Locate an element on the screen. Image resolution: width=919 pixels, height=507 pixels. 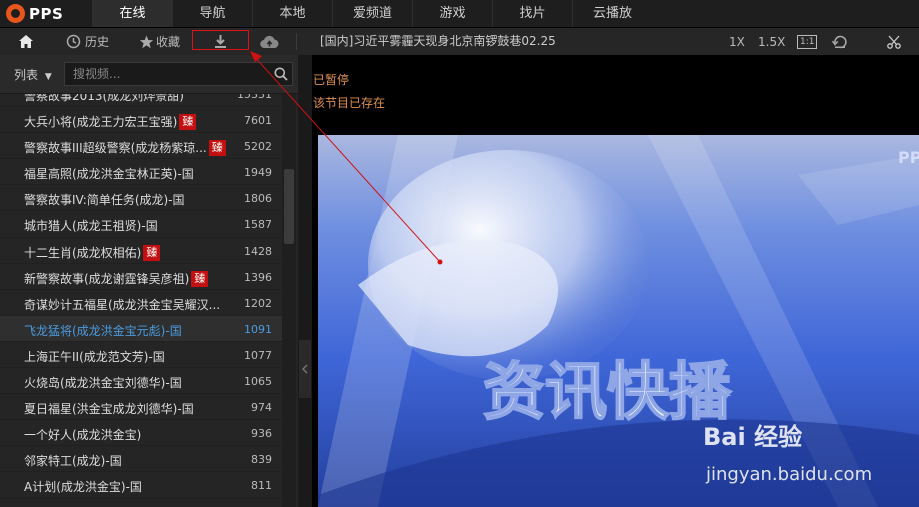
list-dropdown: 列表 ▼ is located at coordinates (33, 74).